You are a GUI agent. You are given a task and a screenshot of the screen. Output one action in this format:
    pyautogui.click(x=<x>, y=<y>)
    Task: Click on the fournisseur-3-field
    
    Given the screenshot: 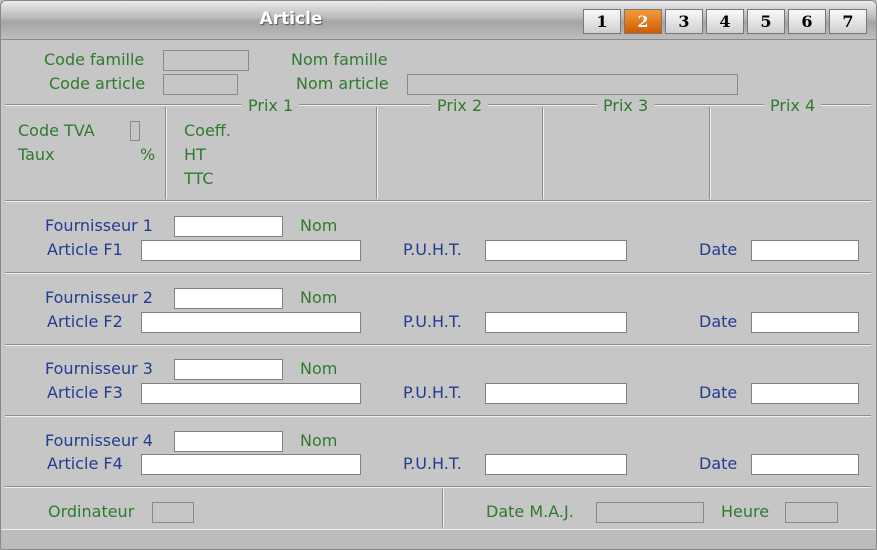 What is the action you would take?
    pyautogui.click(x=228, y=369)
    